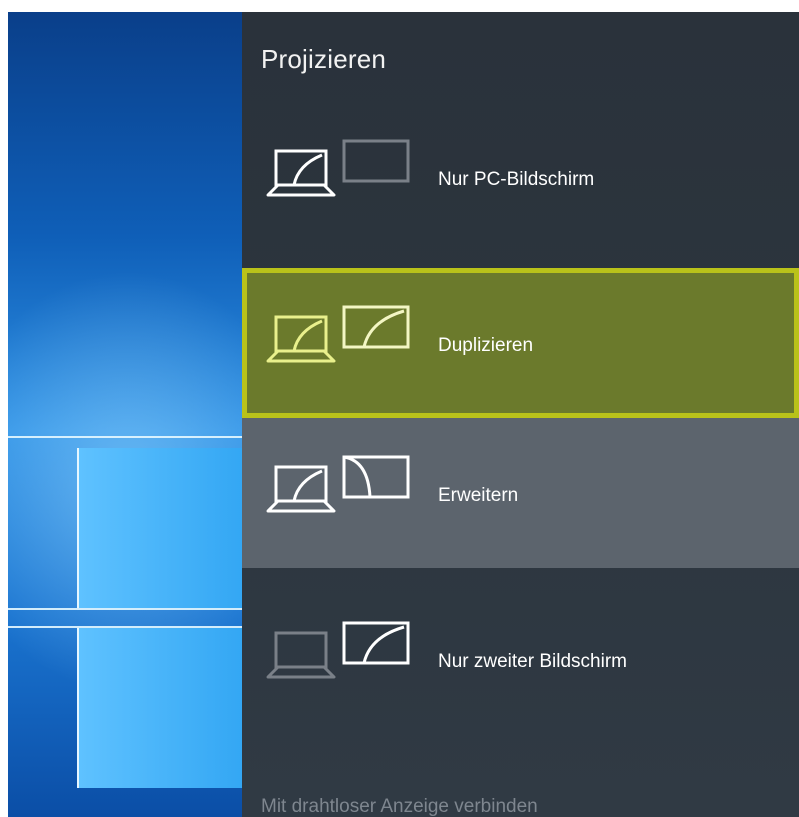 The height and width of the screenshot is (817, 799). What do you see at coordinates (532, 661) in the screenshot?
I see `option-label: Nur zweiter Bildschirm` at bounding box center [532, 661].